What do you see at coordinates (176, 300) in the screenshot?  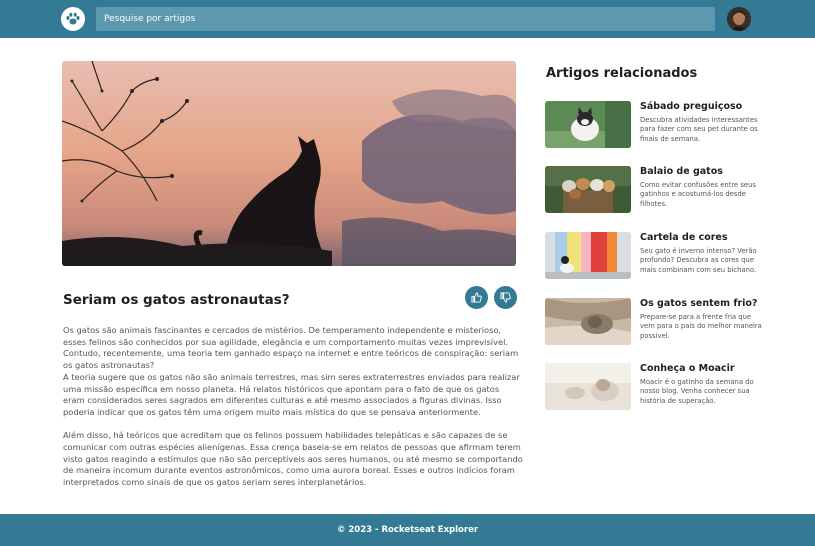 I see `article-title: Seriam os gatos astronautas?` at bounding box center [176, 300].